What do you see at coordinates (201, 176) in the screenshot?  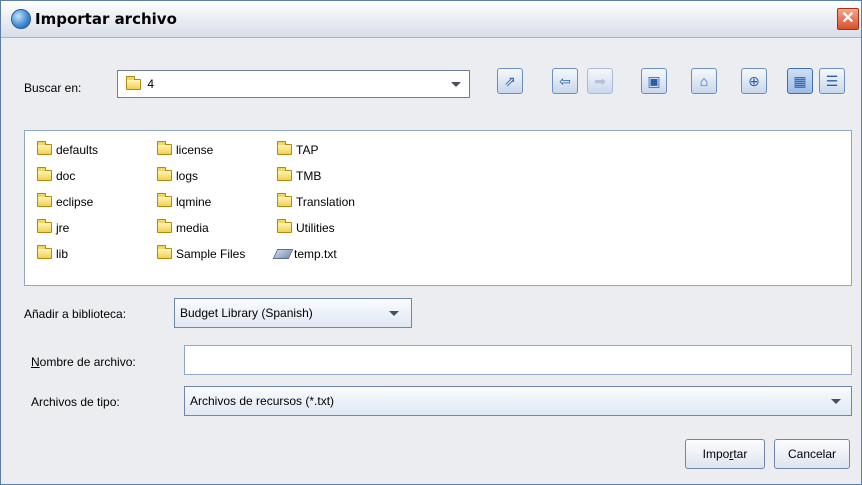 I see `list-item: logs` at bounding box center [201, 176].